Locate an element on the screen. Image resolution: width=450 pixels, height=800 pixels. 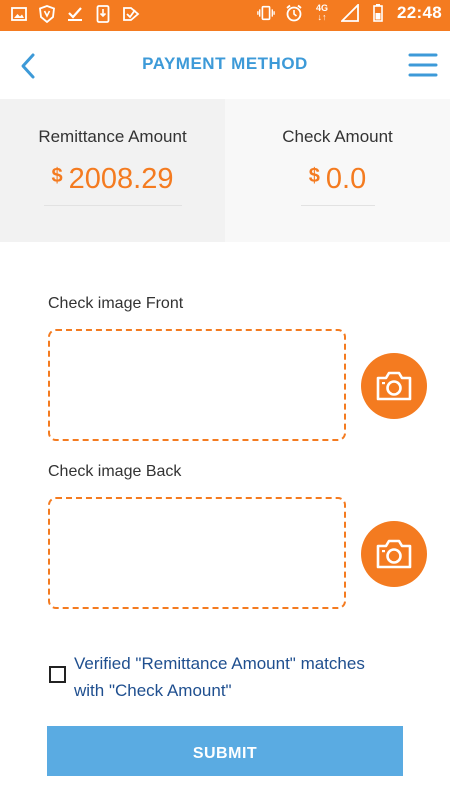
remittance-amount-panel: Remittance Amount $ 2008.29 is located at coordinates (112, 170).